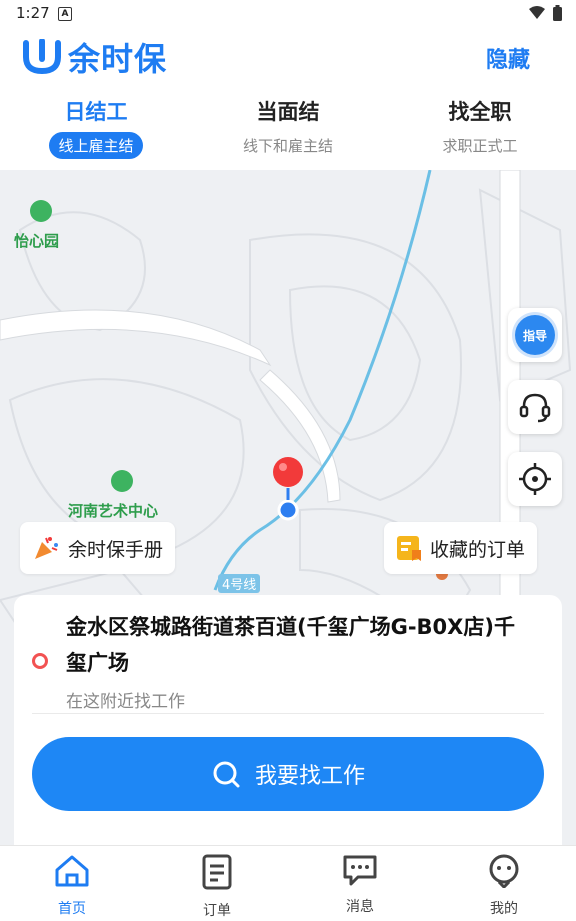 This screenshot has width=576, height=921. Describe the element at coordinates (288, 58) in the screenshot. I see `app-header: 余时保 隐藏` at that location.